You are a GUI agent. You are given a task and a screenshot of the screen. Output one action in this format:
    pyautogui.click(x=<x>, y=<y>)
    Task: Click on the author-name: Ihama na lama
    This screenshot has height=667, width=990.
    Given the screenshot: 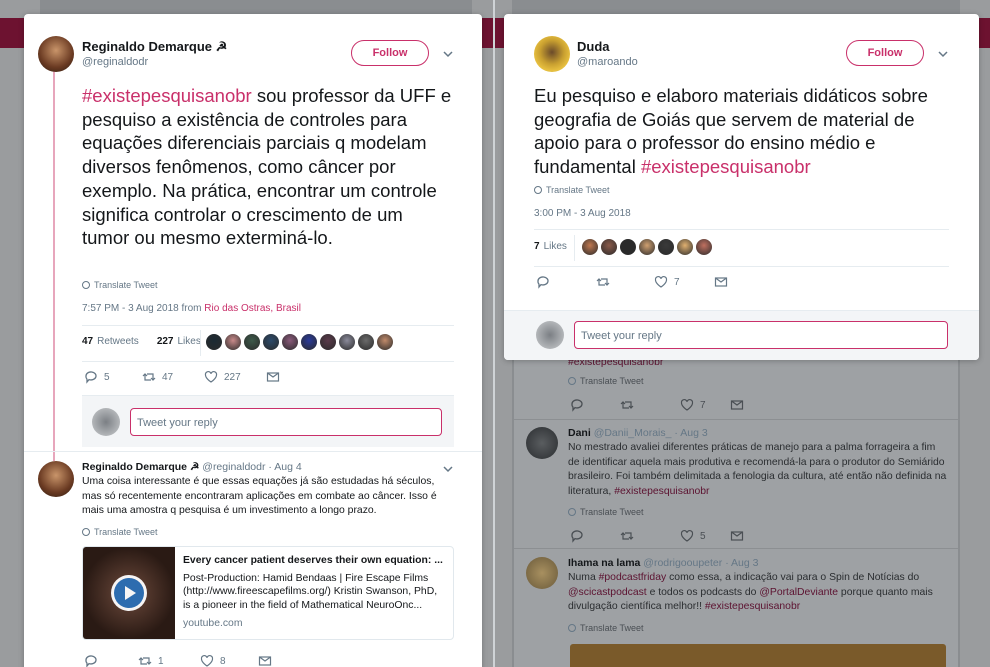 What is the action you would take?
    pyautogui.click(x=604, y=563)
    